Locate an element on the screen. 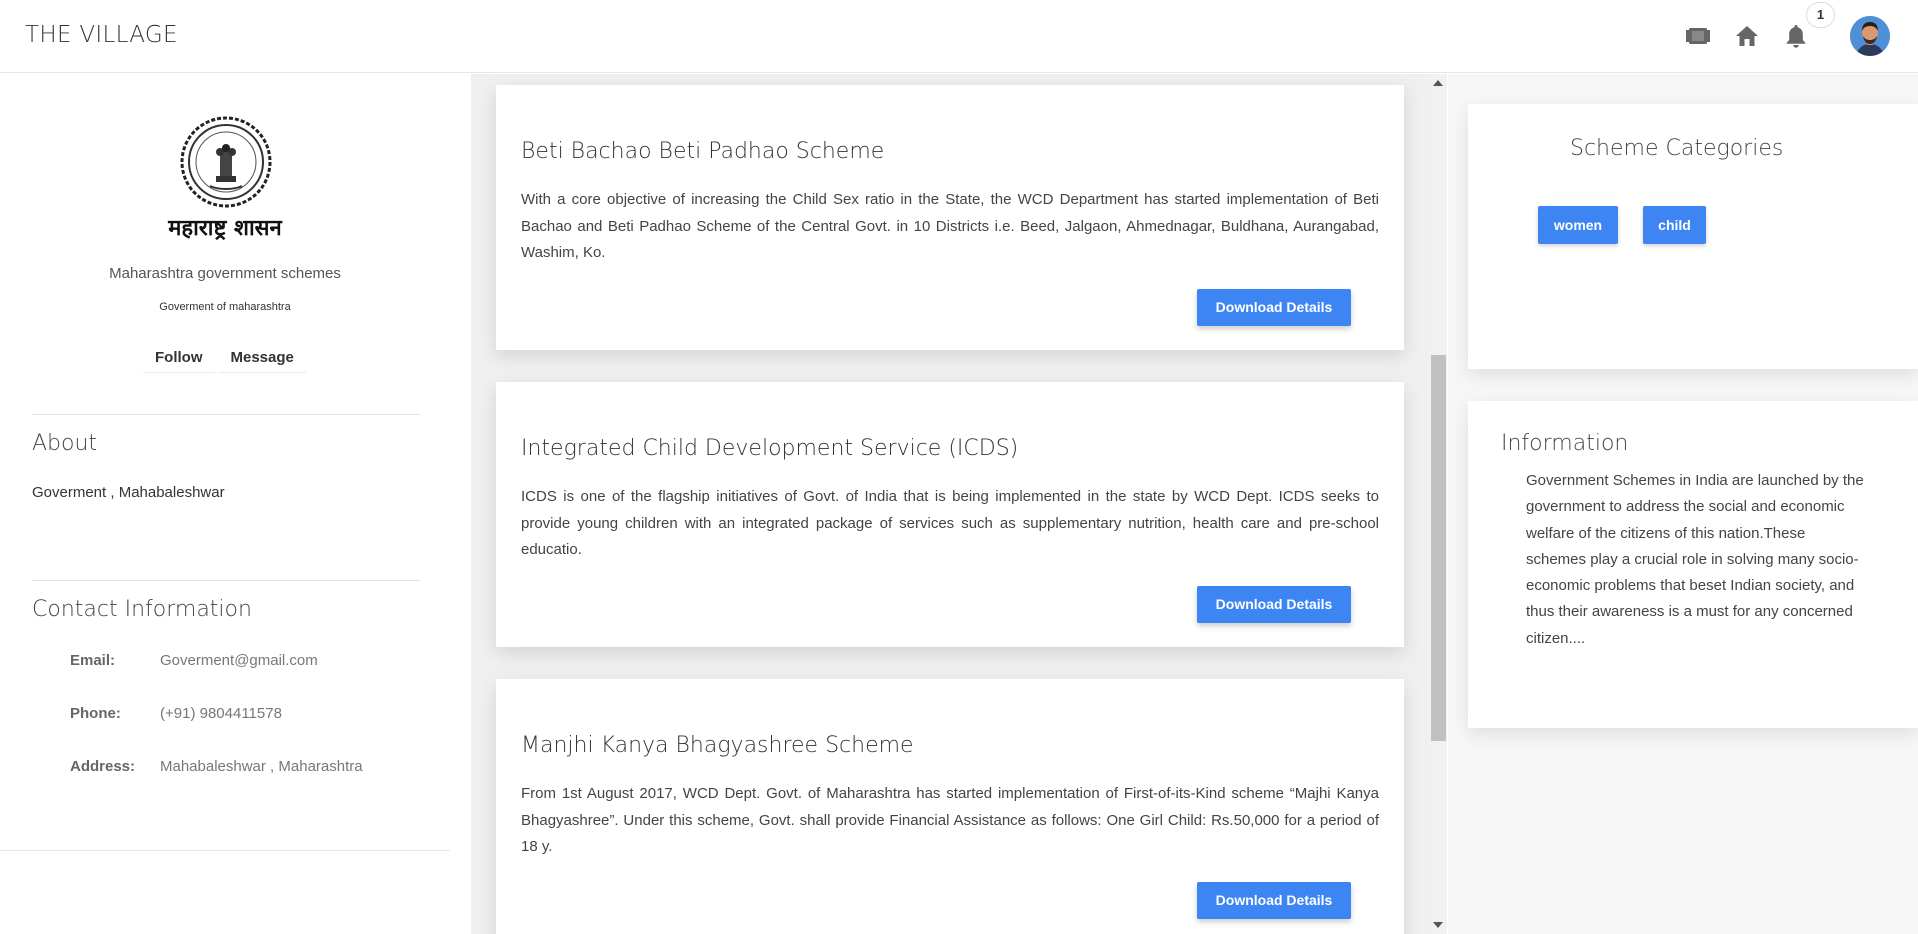  home-icon is located at coordinates (1747, 36).